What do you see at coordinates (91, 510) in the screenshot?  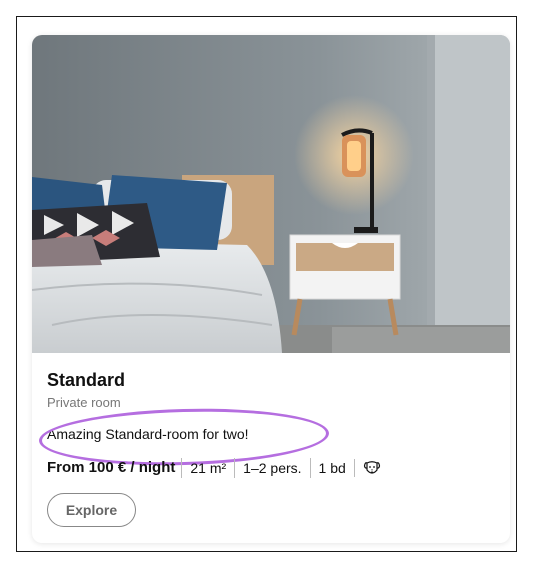 I see `explore-button: Explore` at bounding box center [91, 510].